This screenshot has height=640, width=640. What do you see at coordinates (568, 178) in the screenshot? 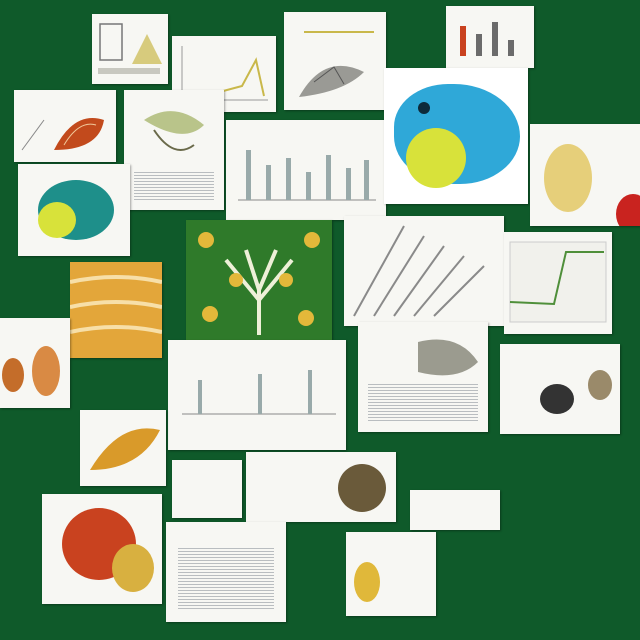
I see `egg-yellow` at bounding box center [568, 178].